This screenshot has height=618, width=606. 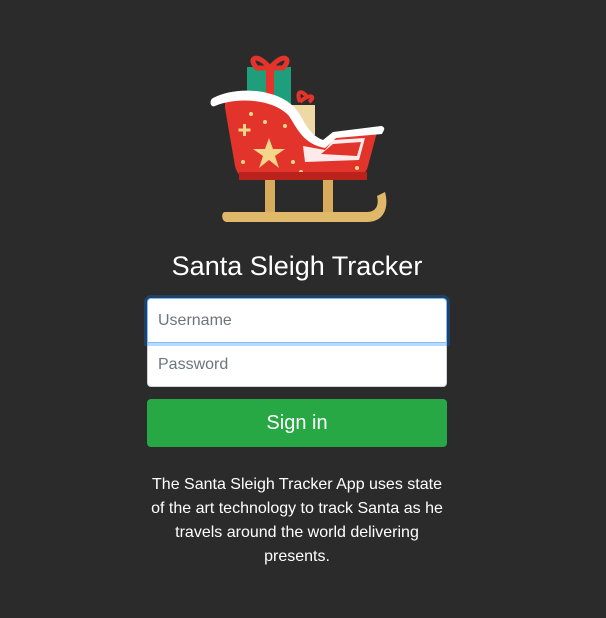 What do you see at coordinates (298, 138) in the screenshot?
I see `sleigh-logo-icon` at bounding box center [298, 138].